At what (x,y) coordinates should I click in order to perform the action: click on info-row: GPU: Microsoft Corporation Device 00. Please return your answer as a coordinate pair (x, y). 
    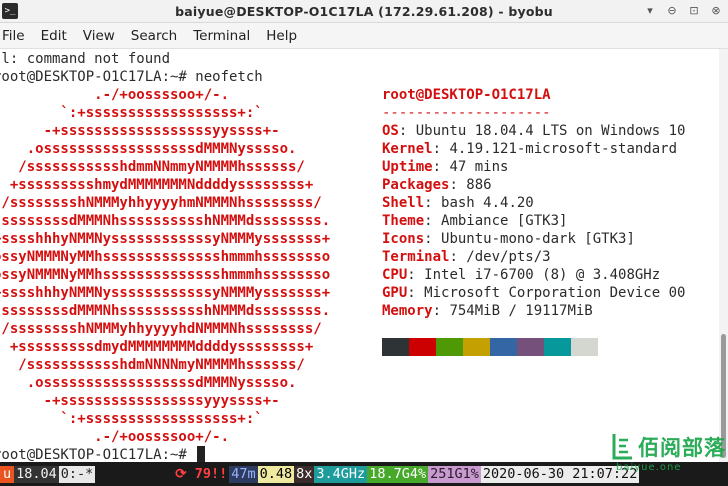
    Looking at the image, I should click on (533, 293).